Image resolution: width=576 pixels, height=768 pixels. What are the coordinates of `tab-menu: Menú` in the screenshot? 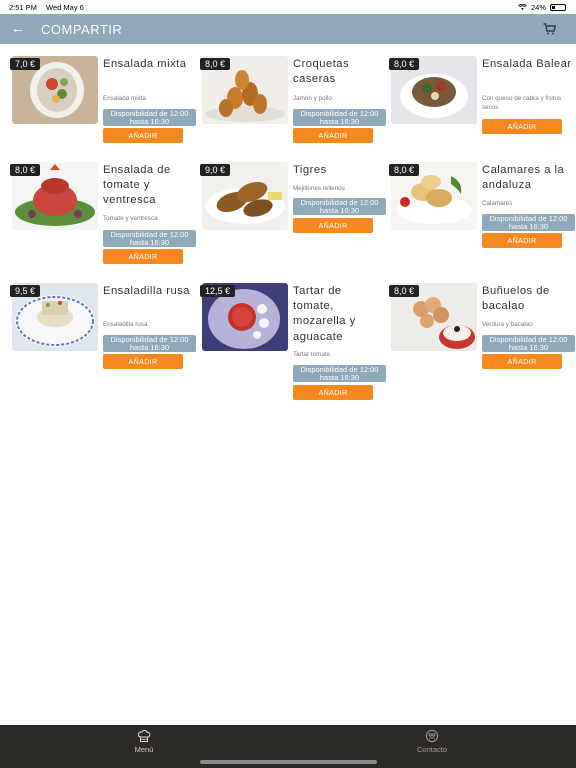 It's located at (144, 741).